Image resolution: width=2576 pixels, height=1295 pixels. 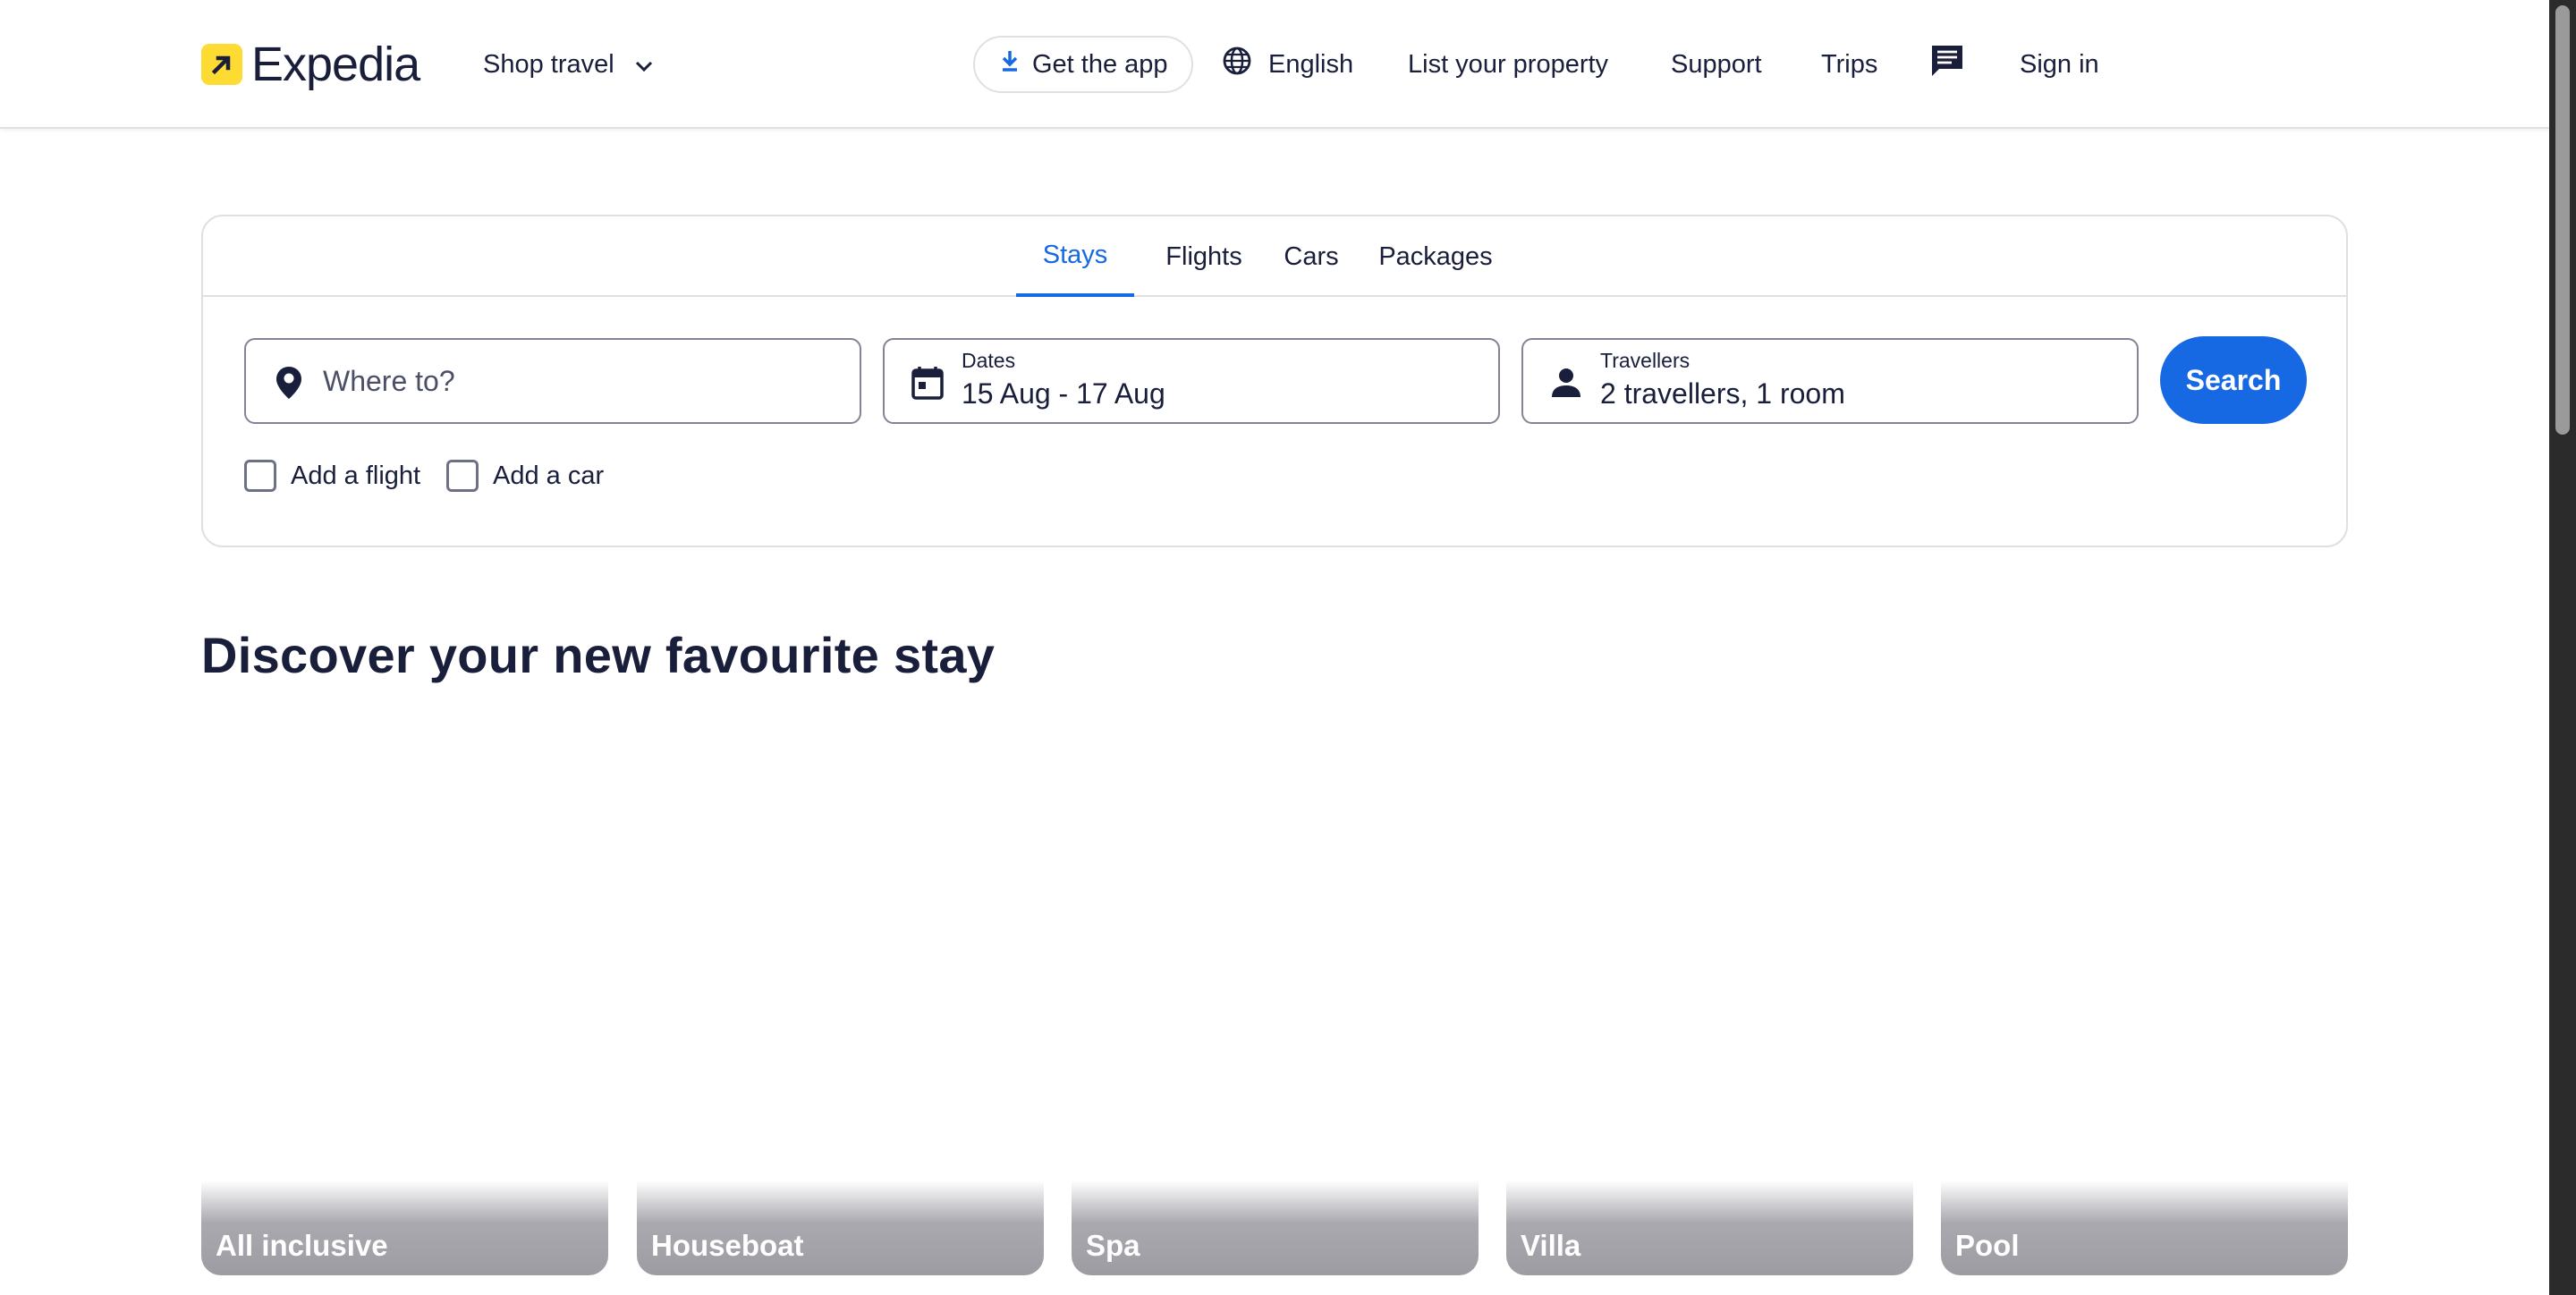 I want to click on category-card-villa: Villa, so click(x=1709, y=1228).